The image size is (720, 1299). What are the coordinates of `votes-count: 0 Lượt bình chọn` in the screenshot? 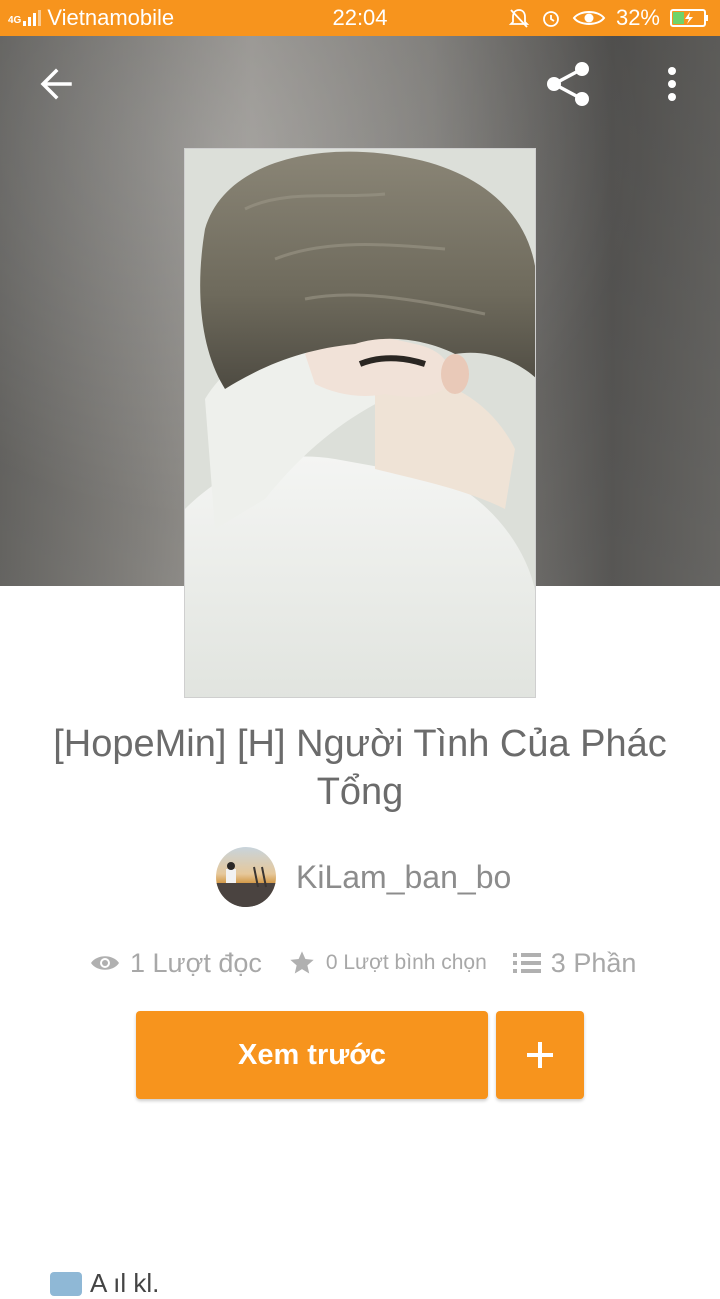 It's located at (406, 962).